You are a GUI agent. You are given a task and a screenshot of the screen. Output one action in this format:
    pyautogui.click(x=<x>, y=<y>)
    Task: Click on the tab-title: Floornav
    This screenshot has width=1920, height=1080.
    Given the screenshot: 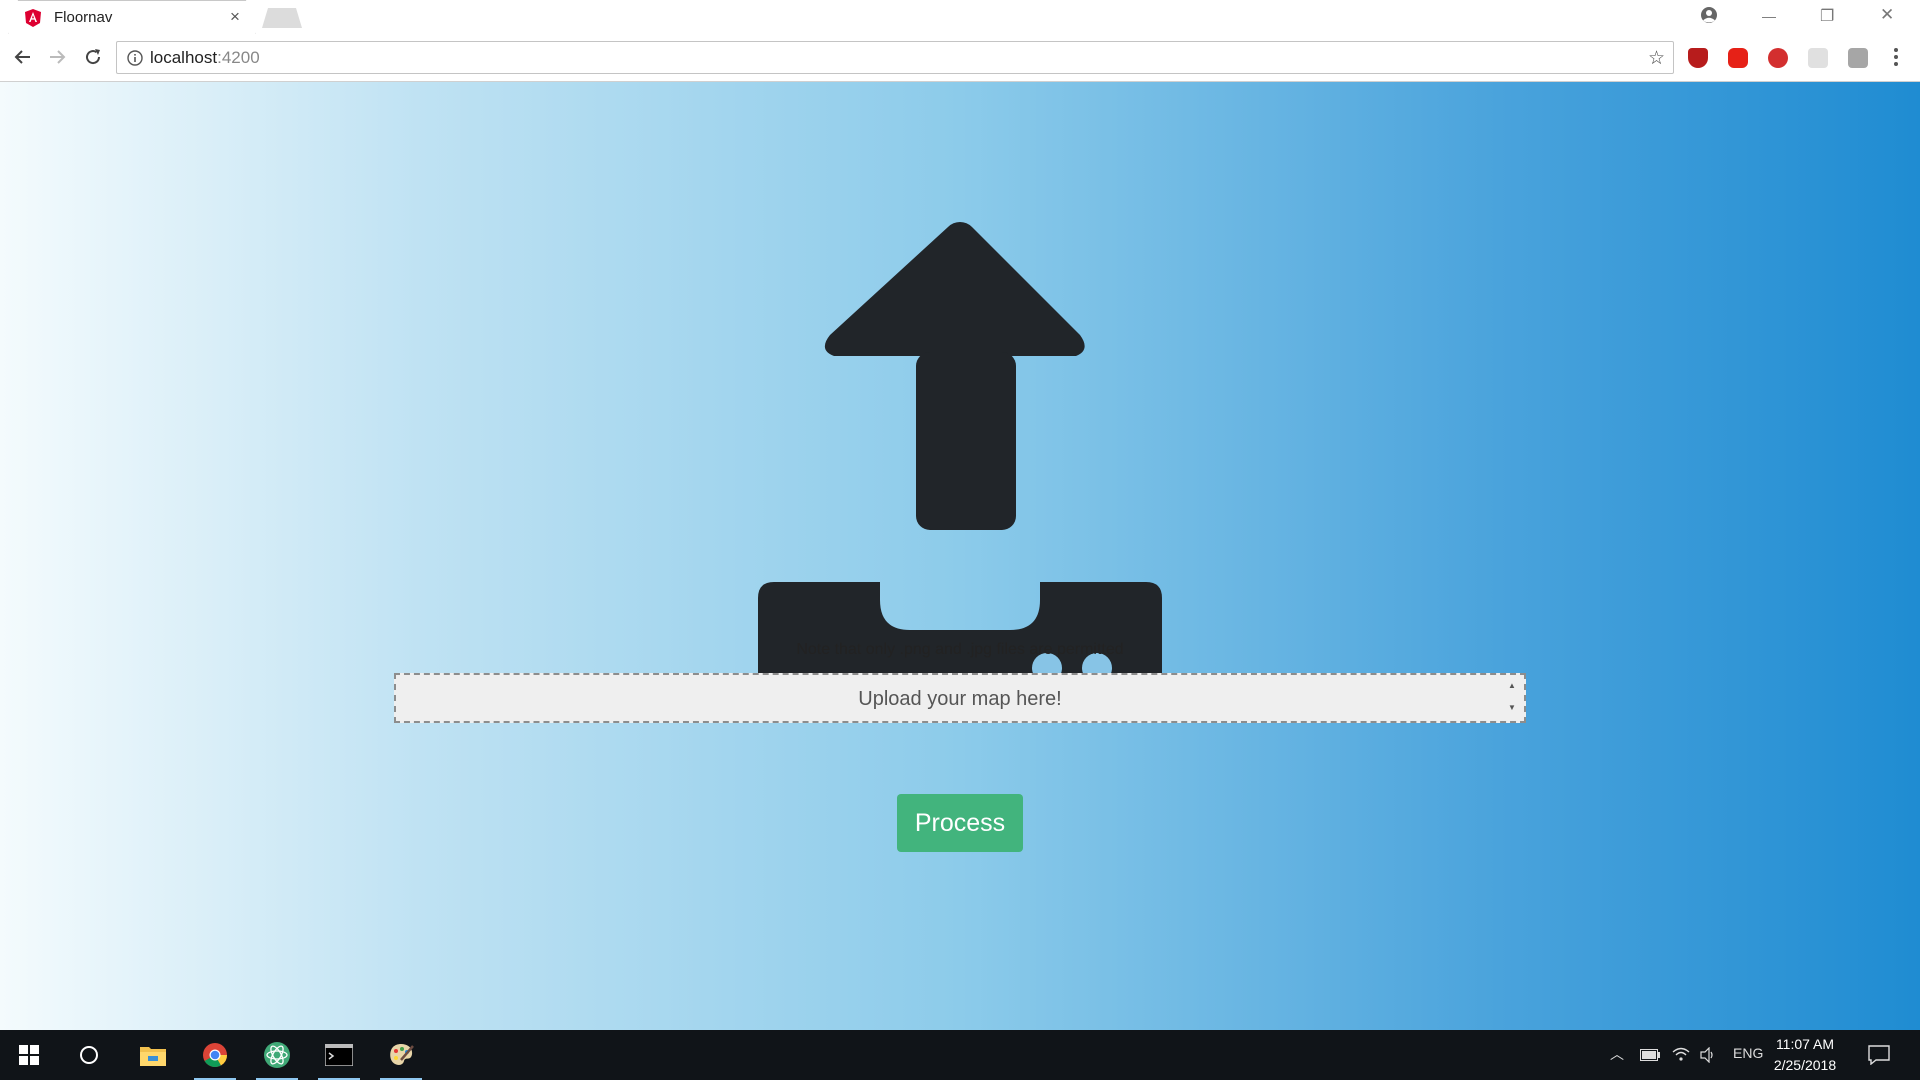 What is the action you would take?
    pyautogui.click(x=83, y=17)
    